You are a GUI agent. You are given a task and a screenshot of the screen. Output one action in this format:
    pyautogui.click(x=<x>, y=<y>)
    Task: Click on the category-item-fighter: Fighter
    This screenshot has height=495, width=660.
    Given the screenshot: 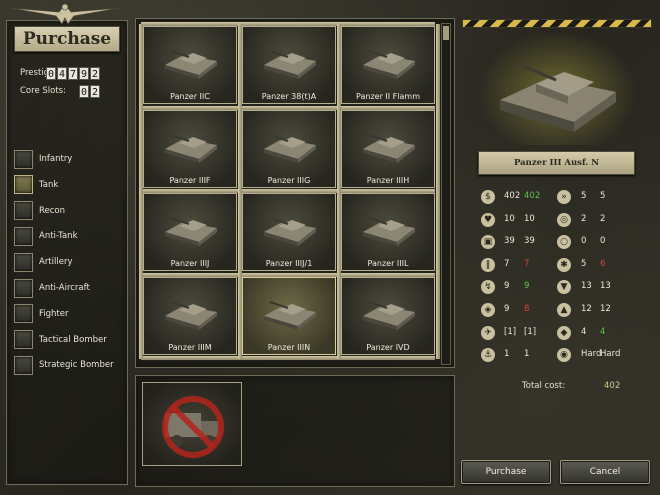 What is the action you would take?
    pyautogui.click(x=69, y=314)
    